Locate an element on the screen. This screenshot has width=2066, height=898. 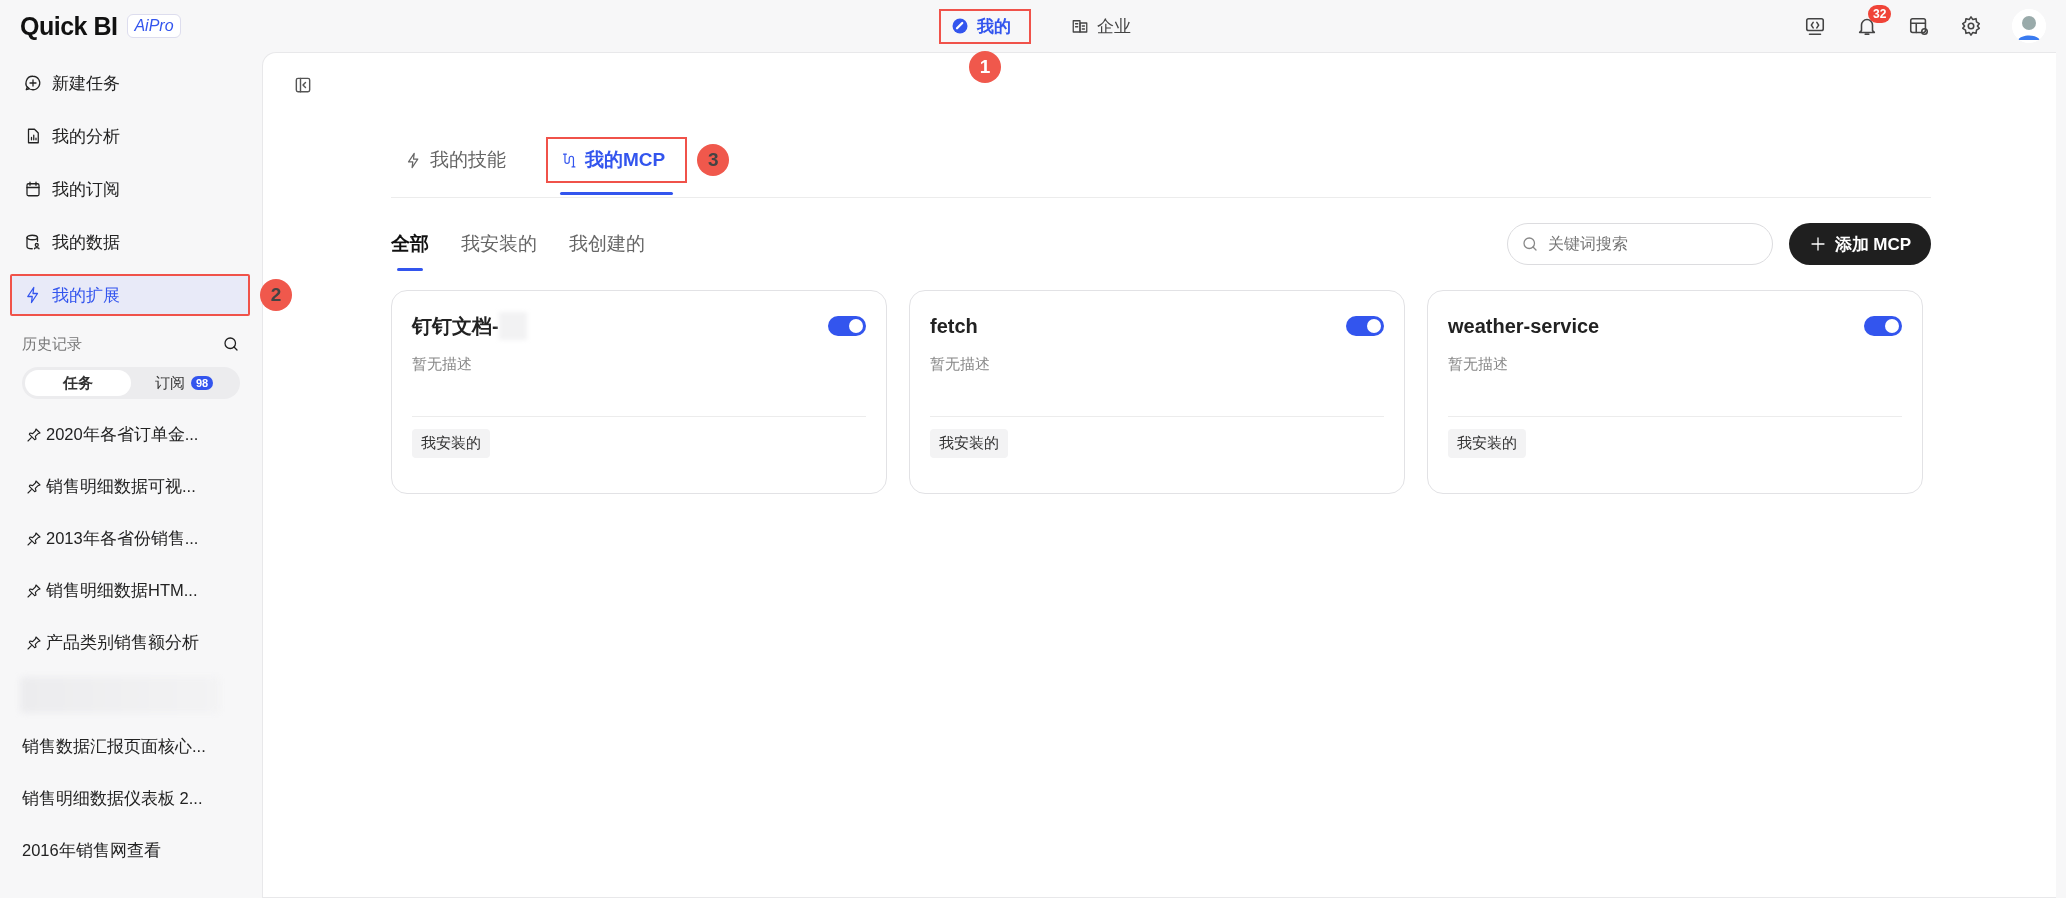
building-icon is located at coordinates (1080, 26).